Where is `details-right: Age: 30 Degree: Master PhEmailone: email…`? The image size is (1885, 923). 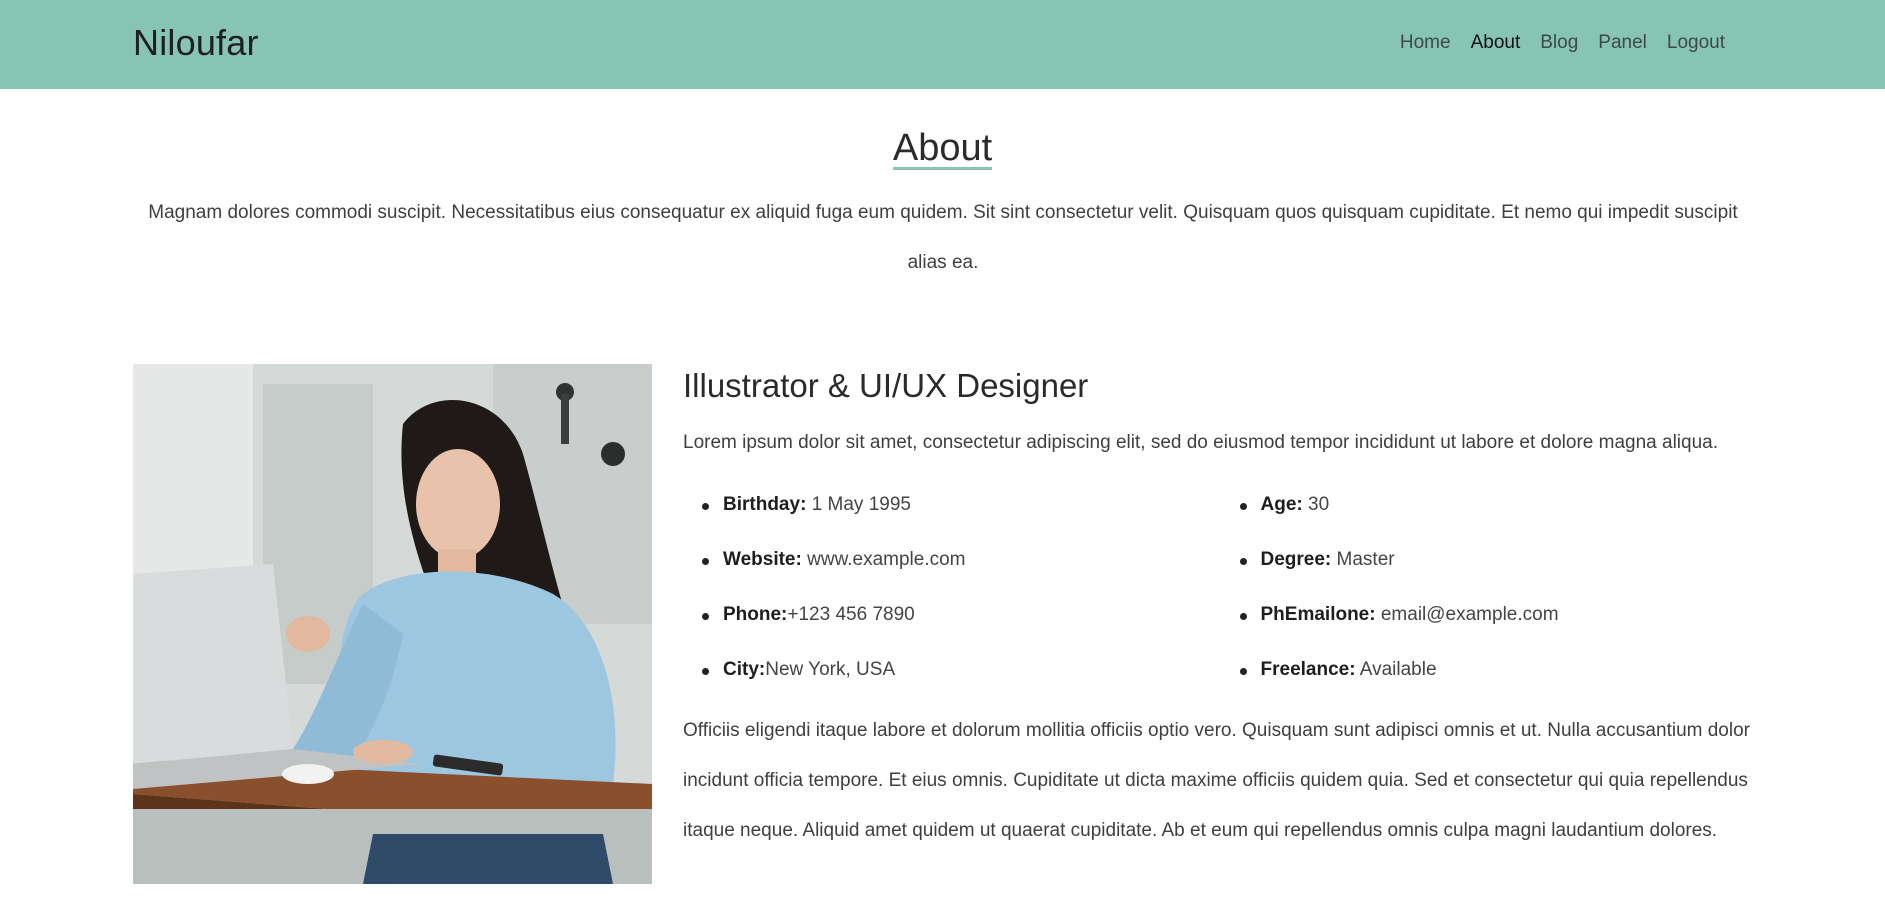
details-right: Age: 30 Degree: Master PhEmailone: email… is located at coordinates (1490, 602).